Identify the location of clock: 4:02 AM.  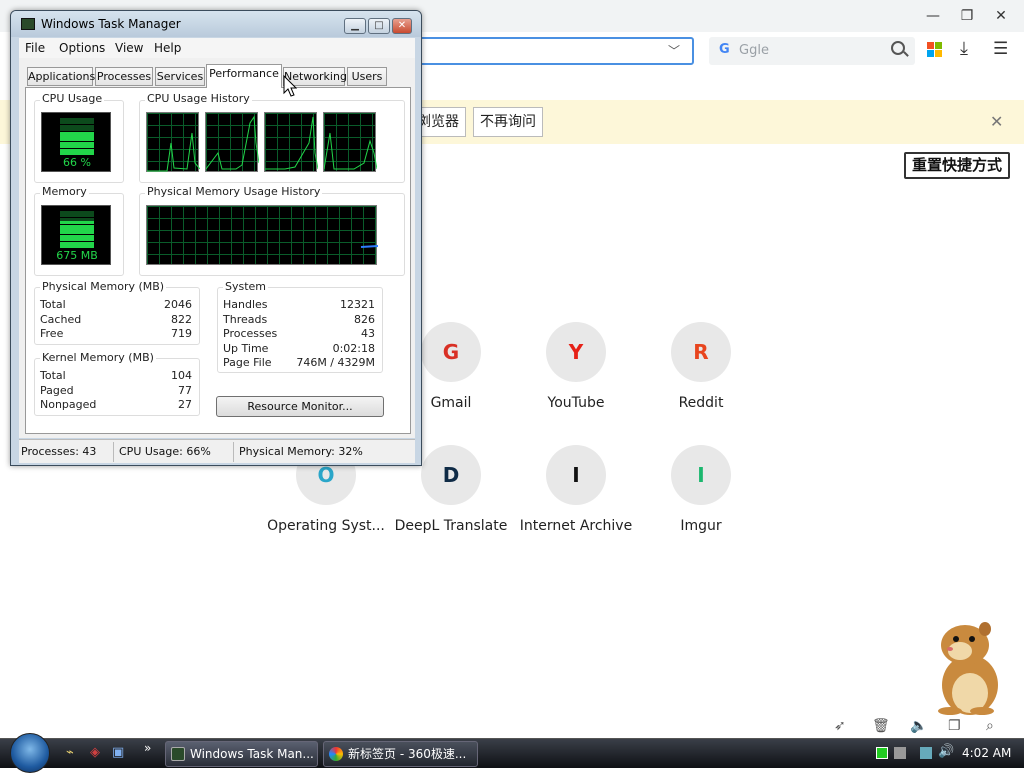
(987, 753).